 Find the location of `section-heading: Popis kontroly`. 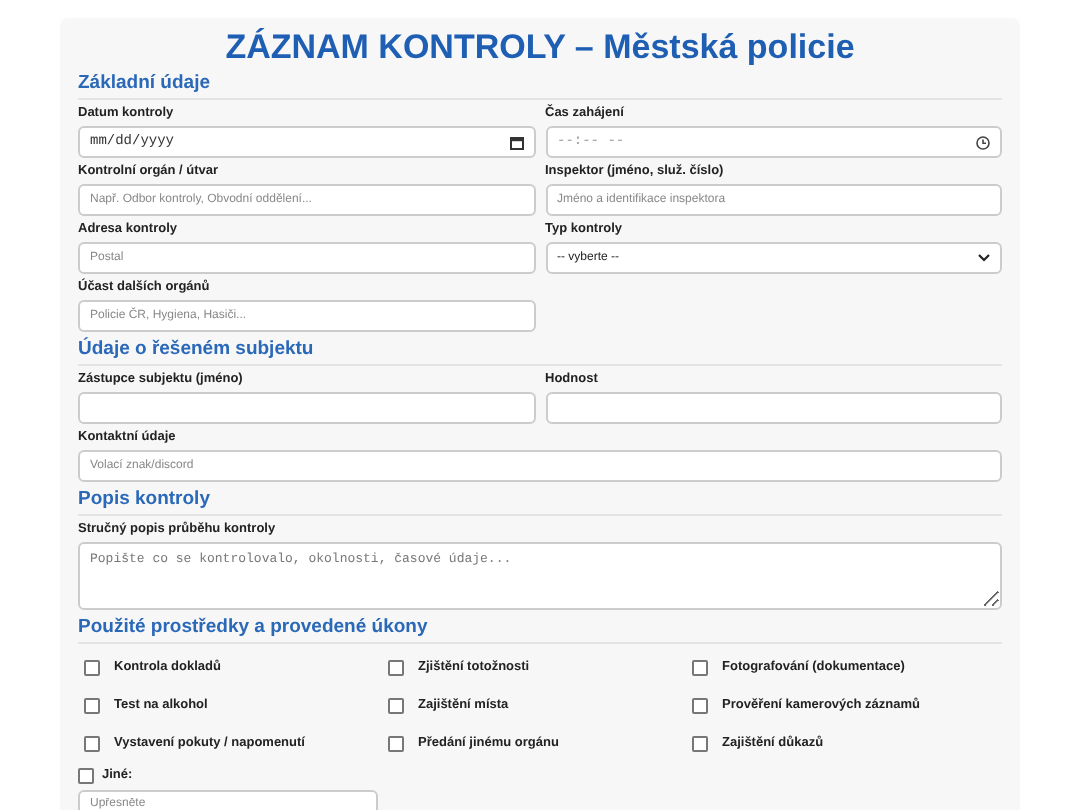

section-heading: Popis kontroly is located at coordinates (540, 502).